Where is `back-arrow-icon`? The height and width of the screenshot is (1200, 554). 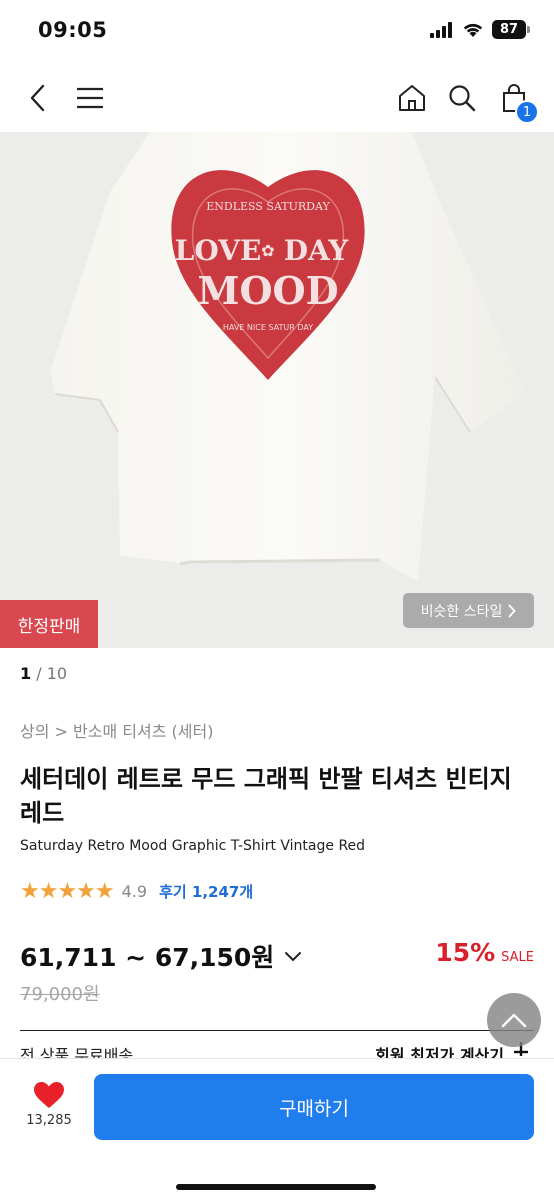
back-arrow-icon is located at coordinates (37, 98).